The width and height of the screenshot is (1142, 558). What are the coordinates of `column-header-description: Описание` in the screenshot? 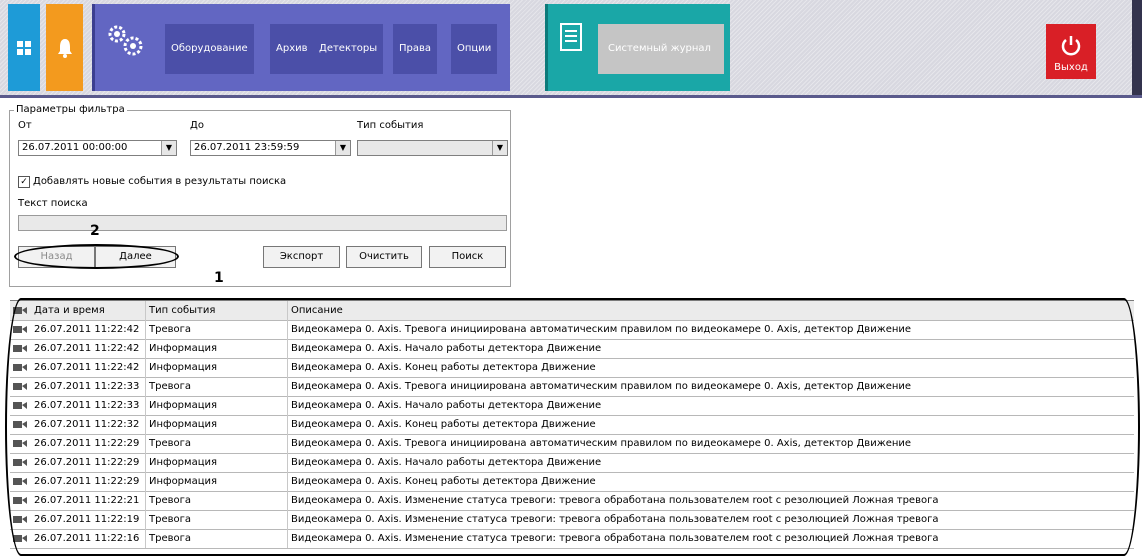 It's located at (711, 310).